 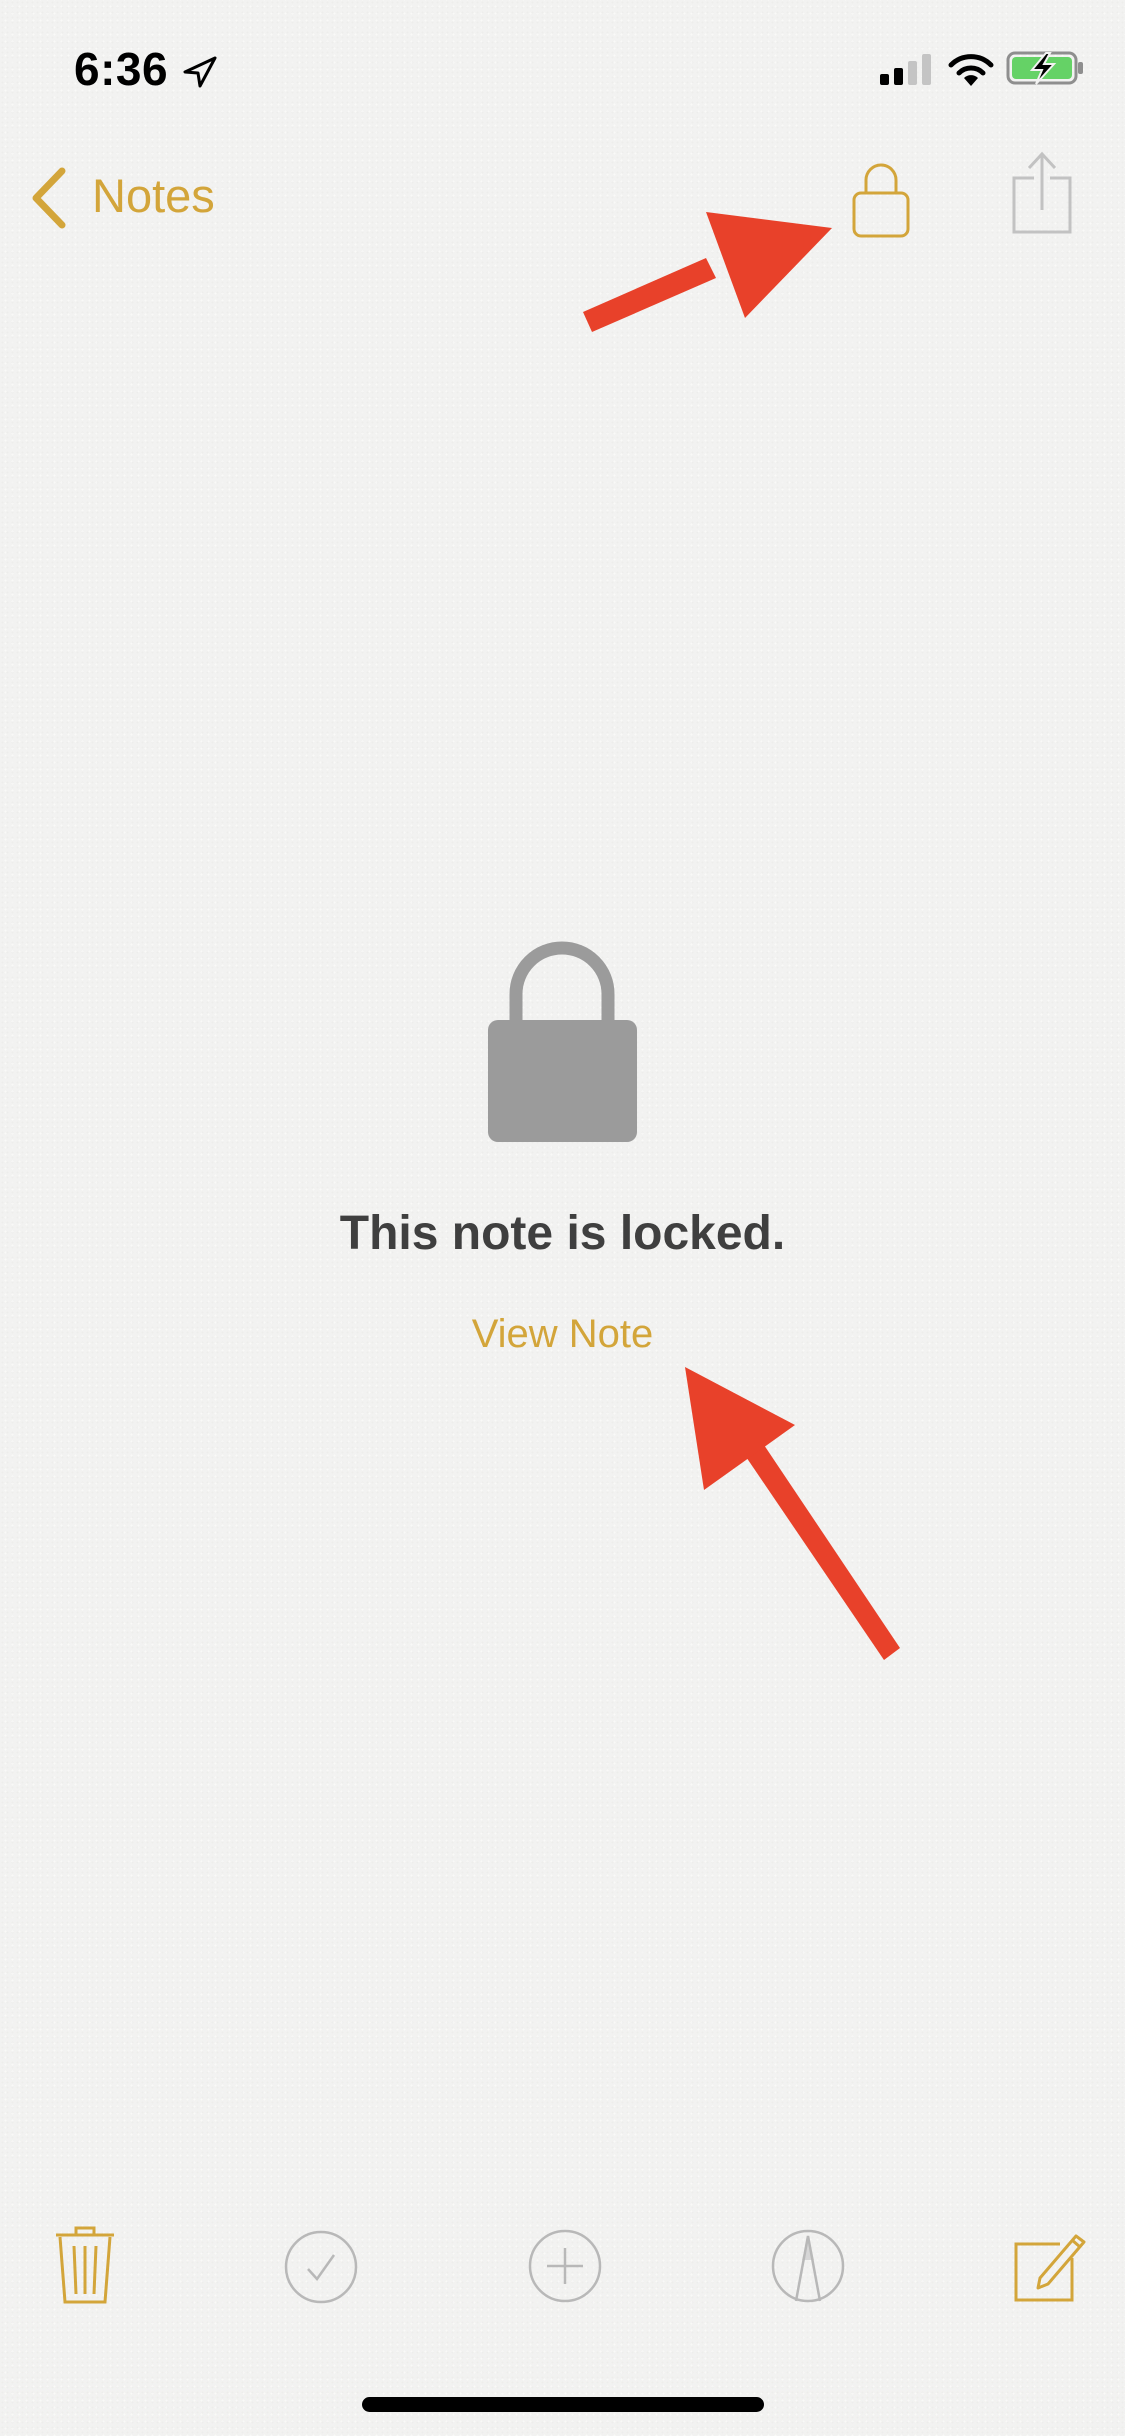 What do you see at coordinates (1046, 68) in the screenshot?
I see `battery-charging-icon` at bounding box center [1046, 68].